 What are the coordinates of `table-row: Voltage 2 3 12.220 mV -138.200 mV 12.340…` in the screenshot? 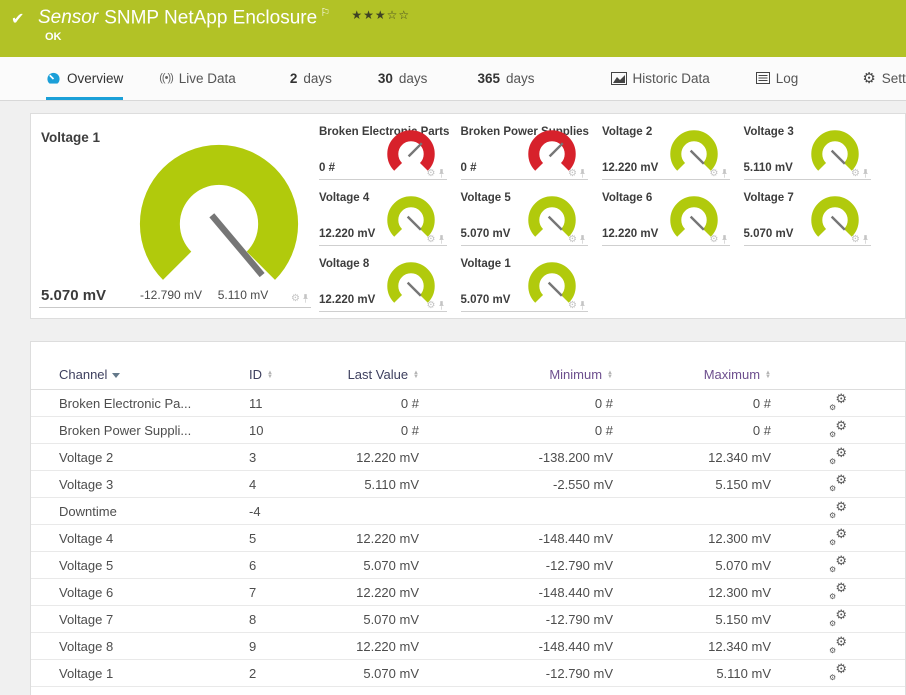 It's located at (468, 457).